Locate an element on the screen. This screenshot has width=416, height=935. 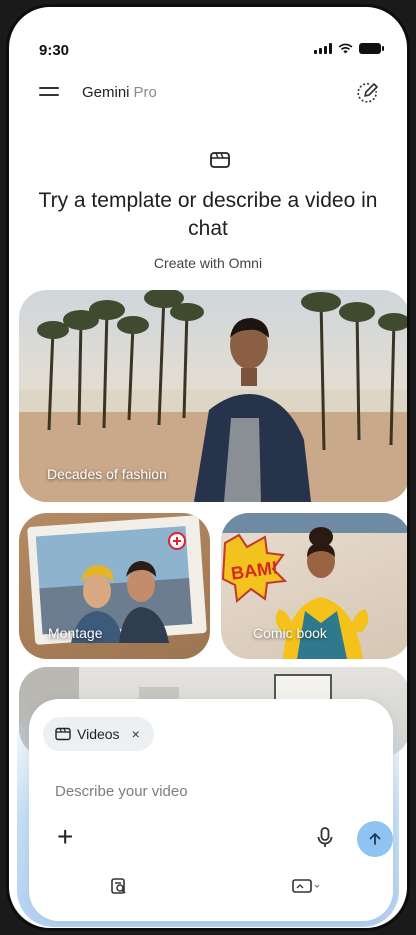
template-label: Comic book is located at coordinates (290, 633).